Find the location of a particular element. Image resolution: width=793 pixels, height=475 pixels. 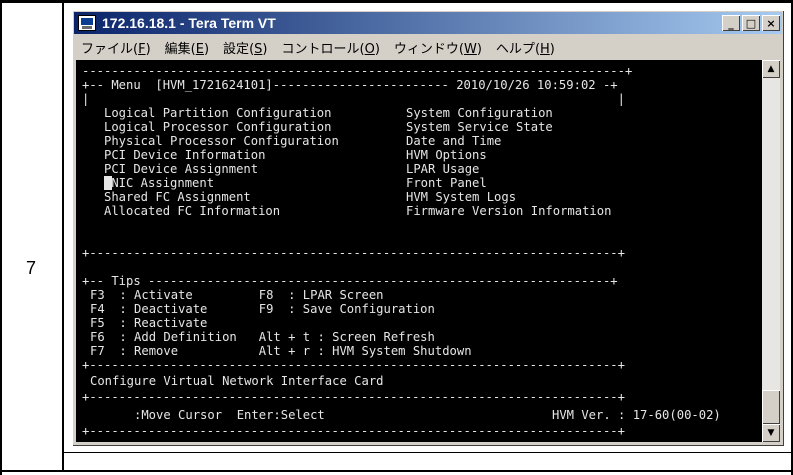

menu-help: ヘルプ(H) is located at coordinates (525, 47).